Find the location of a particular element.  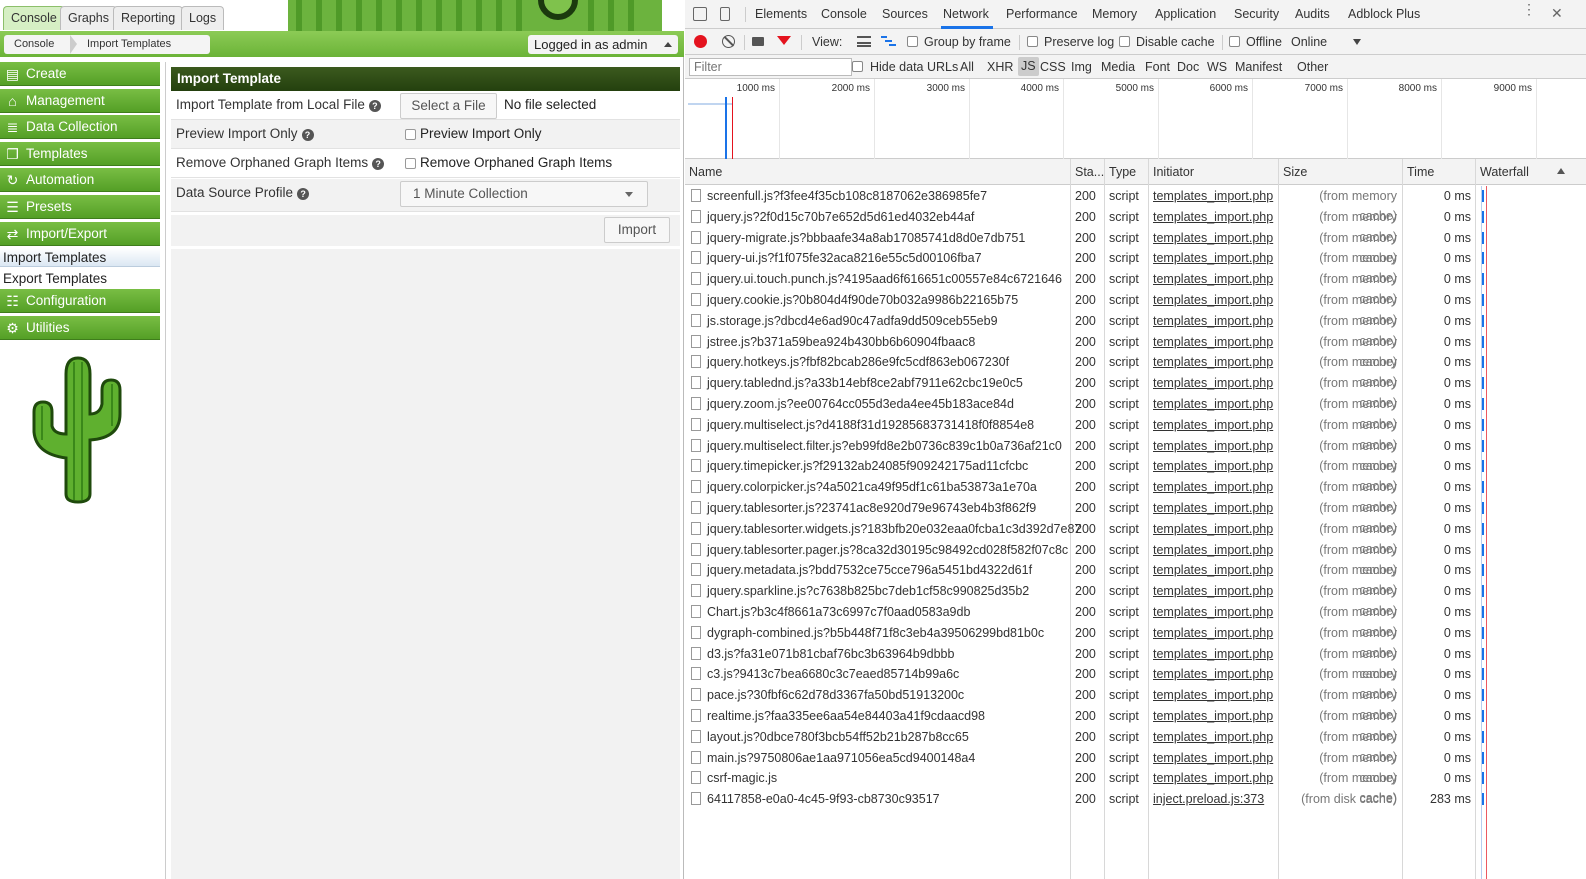

breadcrumb-import-templates: Import Templates is located at coordinates (129, 44).